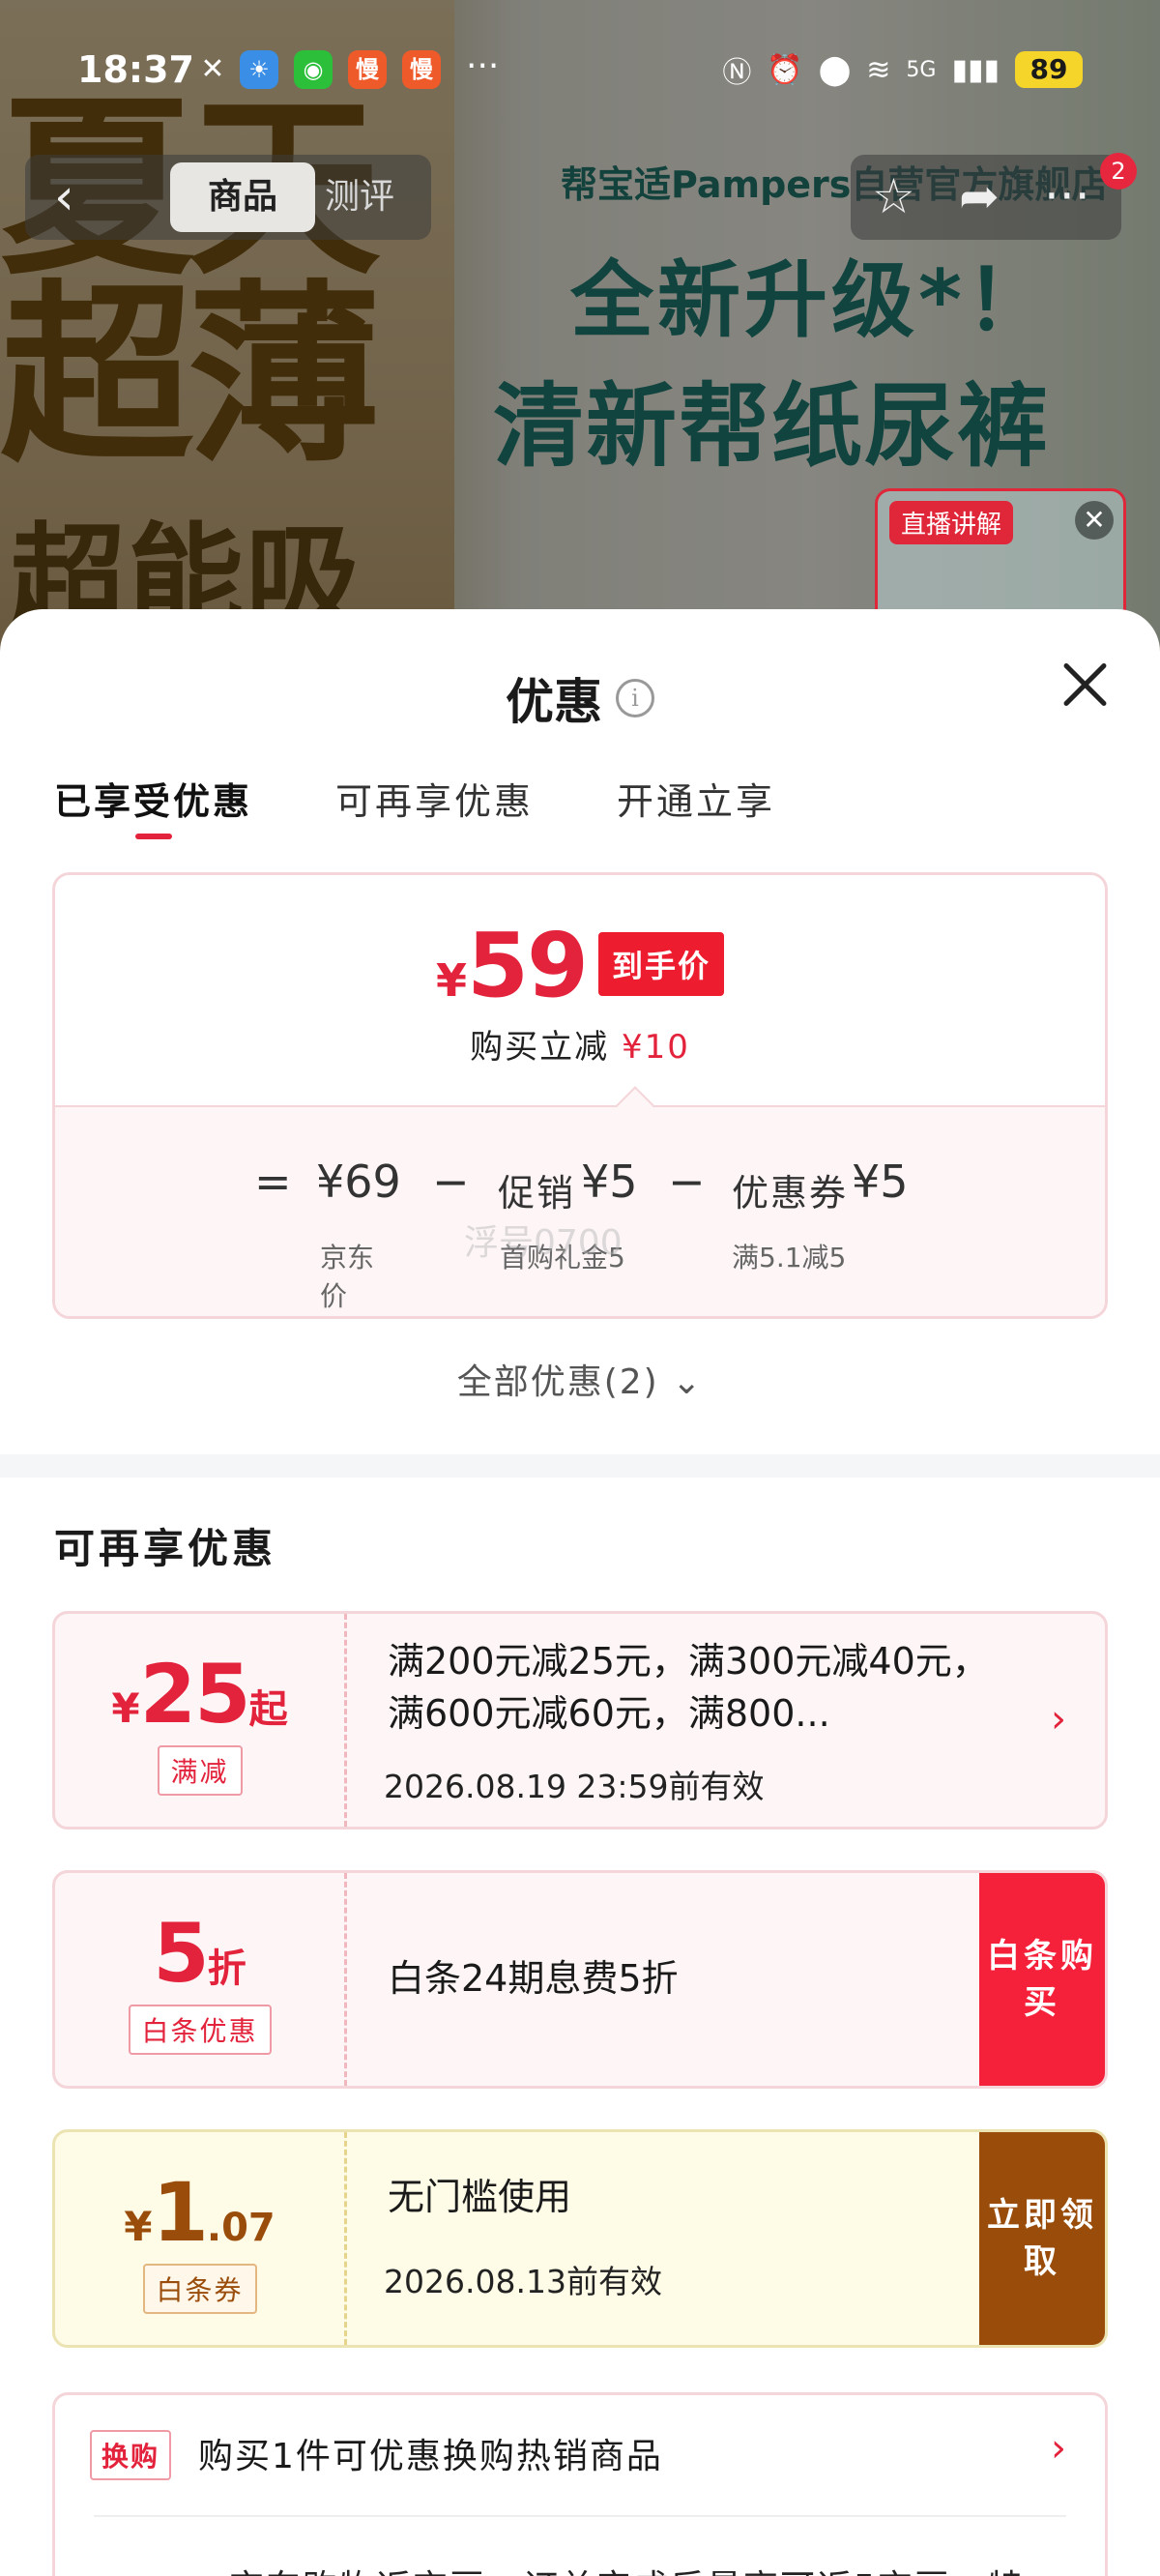 The width and height of the screenshot is (1160, 2576). I want to click on final-price-row: ¥59 到手价, so click(580, 965).